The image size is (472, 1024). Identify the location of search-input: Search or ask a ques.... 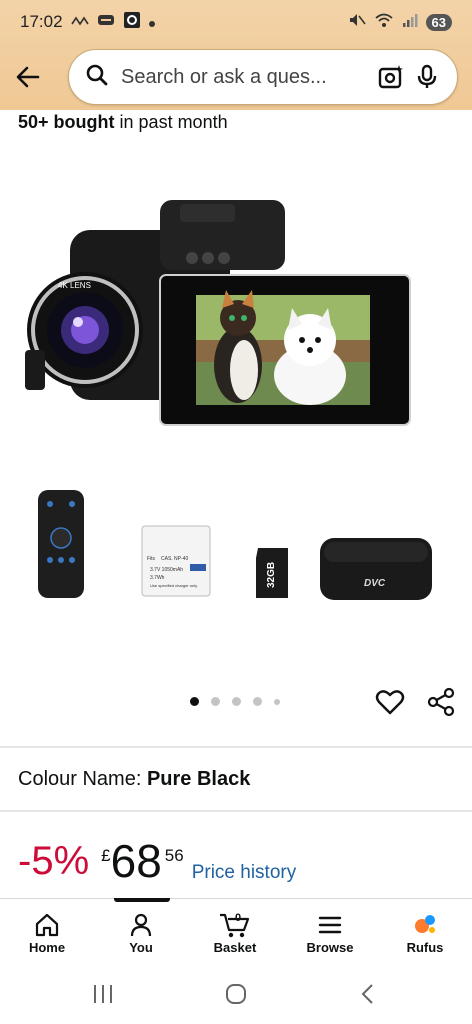
(247, 77).